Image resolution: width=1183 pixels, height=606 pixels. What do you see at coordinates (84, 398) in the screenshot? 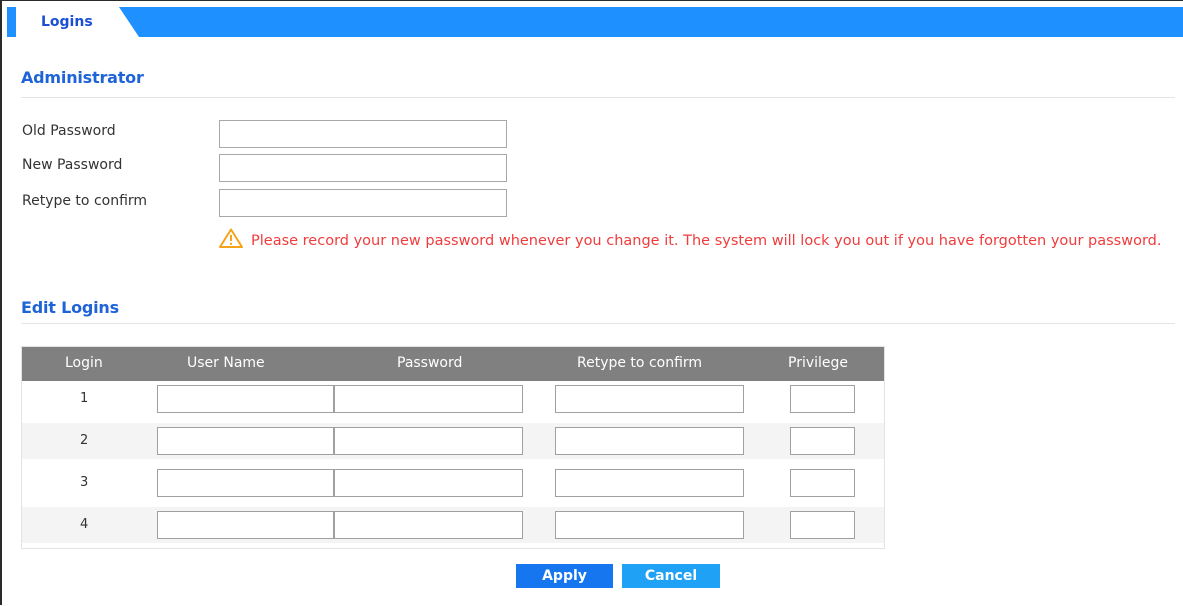
I see `login-number: 1` at bounding box center [84, 398].